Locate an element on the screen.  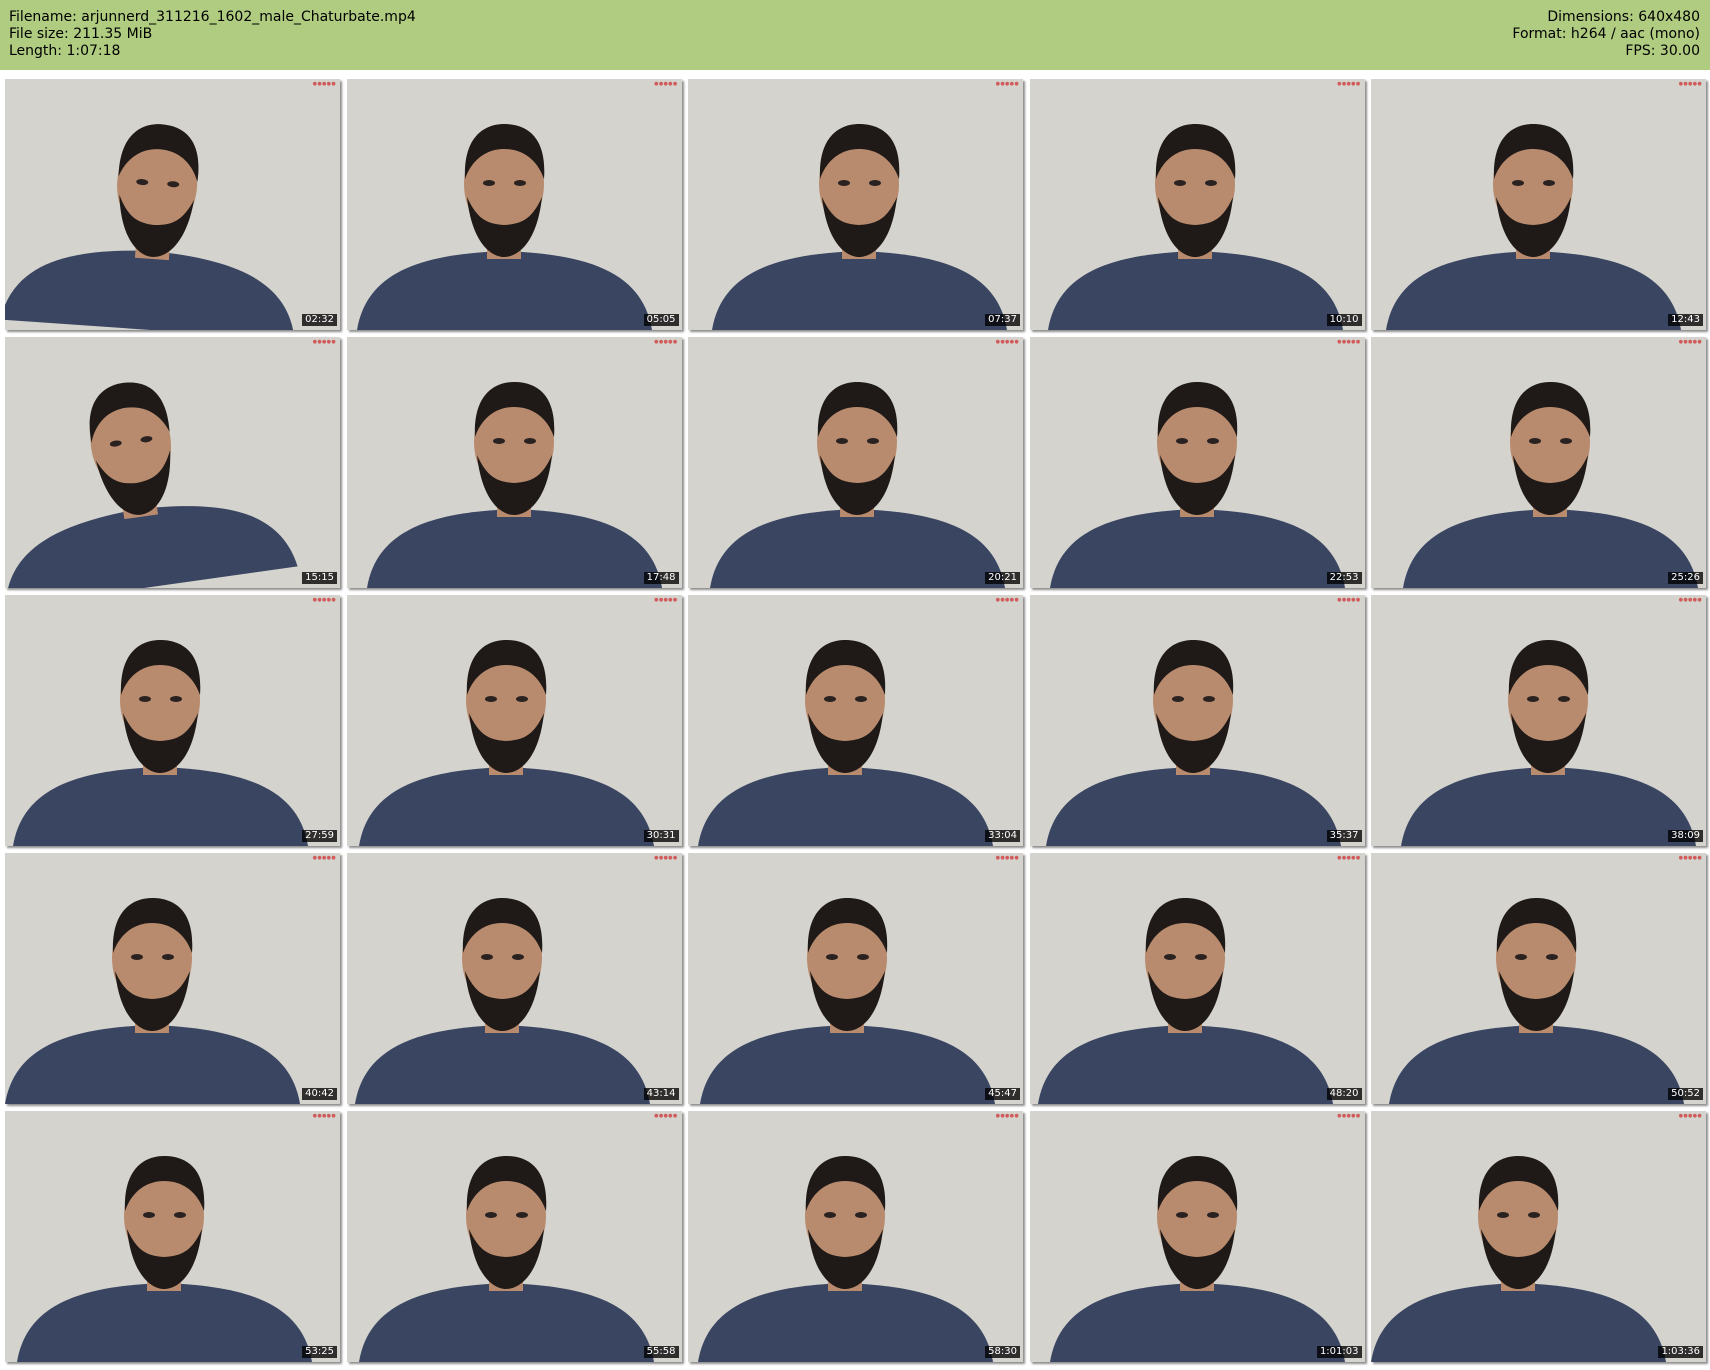
video-thumbnail: ●●●●● 07:37 is located at coordinates (855, 204).